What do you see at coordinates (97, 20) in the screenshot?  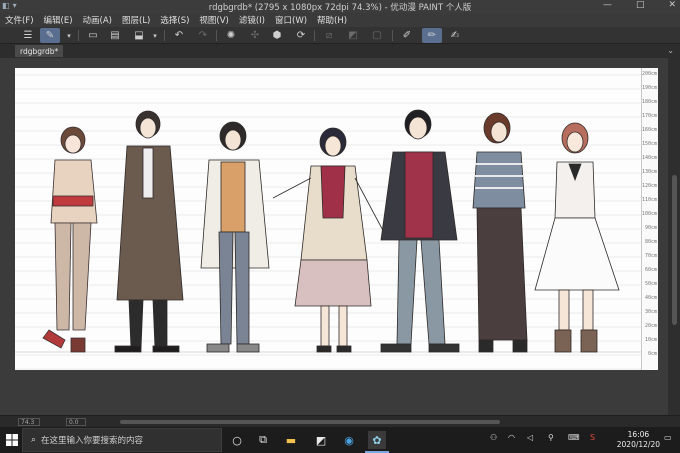 I see `menu-animation: 动画(A)` at bounding box center [97, 20].